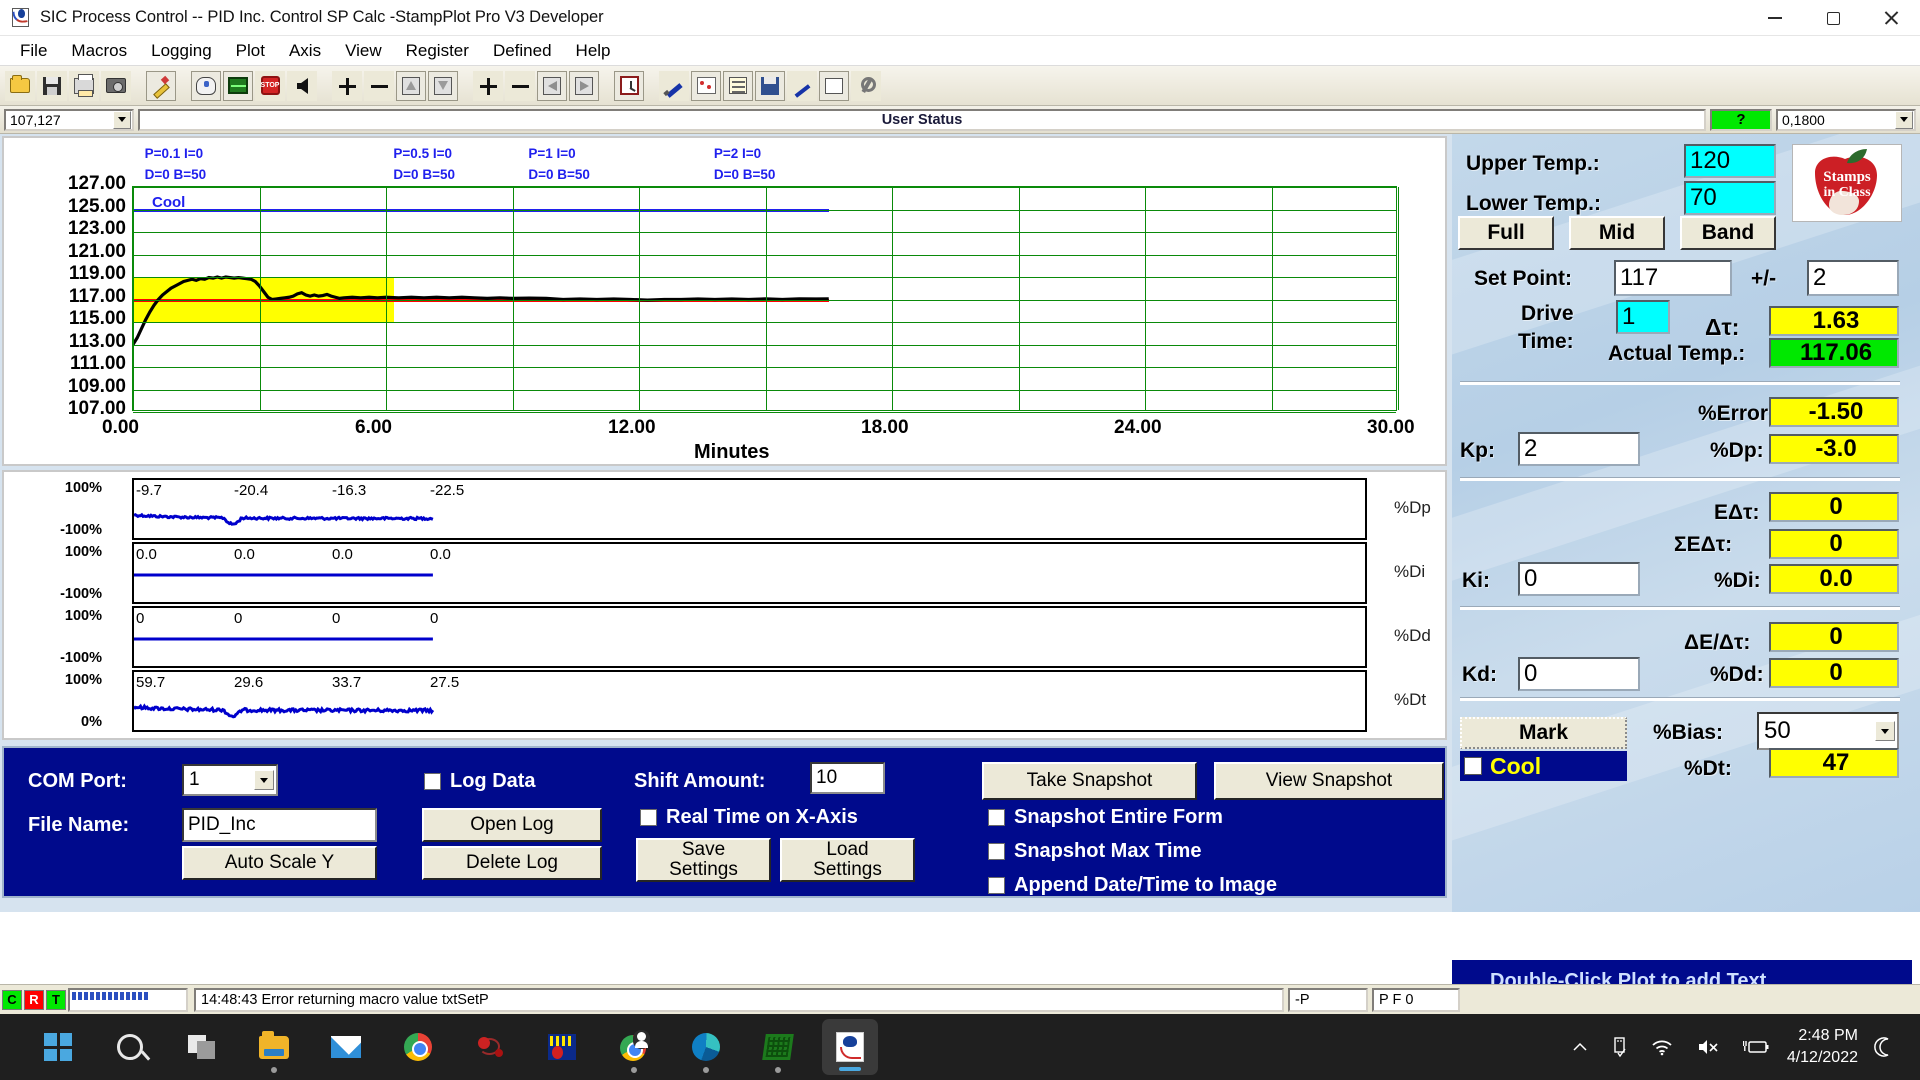 Image resolution: width=1920 pixels, height=1080 pixels. What do you see at coordinates (302, 85) in the screenshot?
I see `back-arrow-icon` at bounding box center [302, 85].